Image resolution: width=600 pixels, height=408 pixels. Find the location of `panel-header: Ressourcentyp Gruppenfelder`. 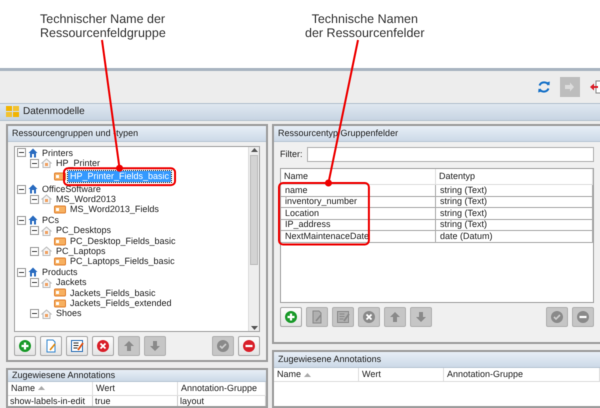

panel-header: Ressourcentyp Gruppenfelder is located at coordinates (437, 134).